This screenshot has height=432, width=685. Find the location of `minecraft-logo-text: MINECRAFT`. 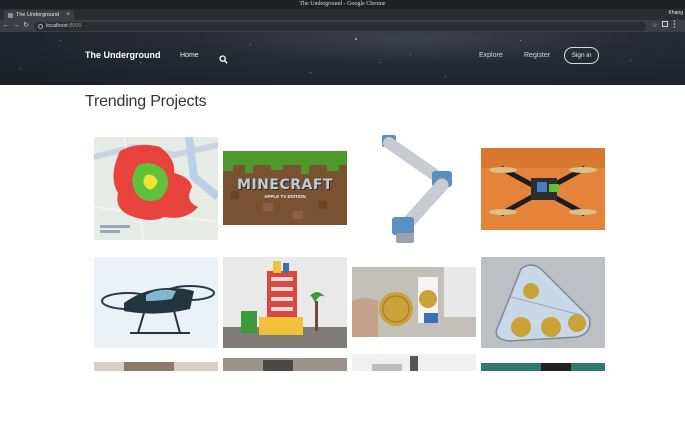

minecraft-logo-text: MINECRAFT is located at coordinates (285, 185).